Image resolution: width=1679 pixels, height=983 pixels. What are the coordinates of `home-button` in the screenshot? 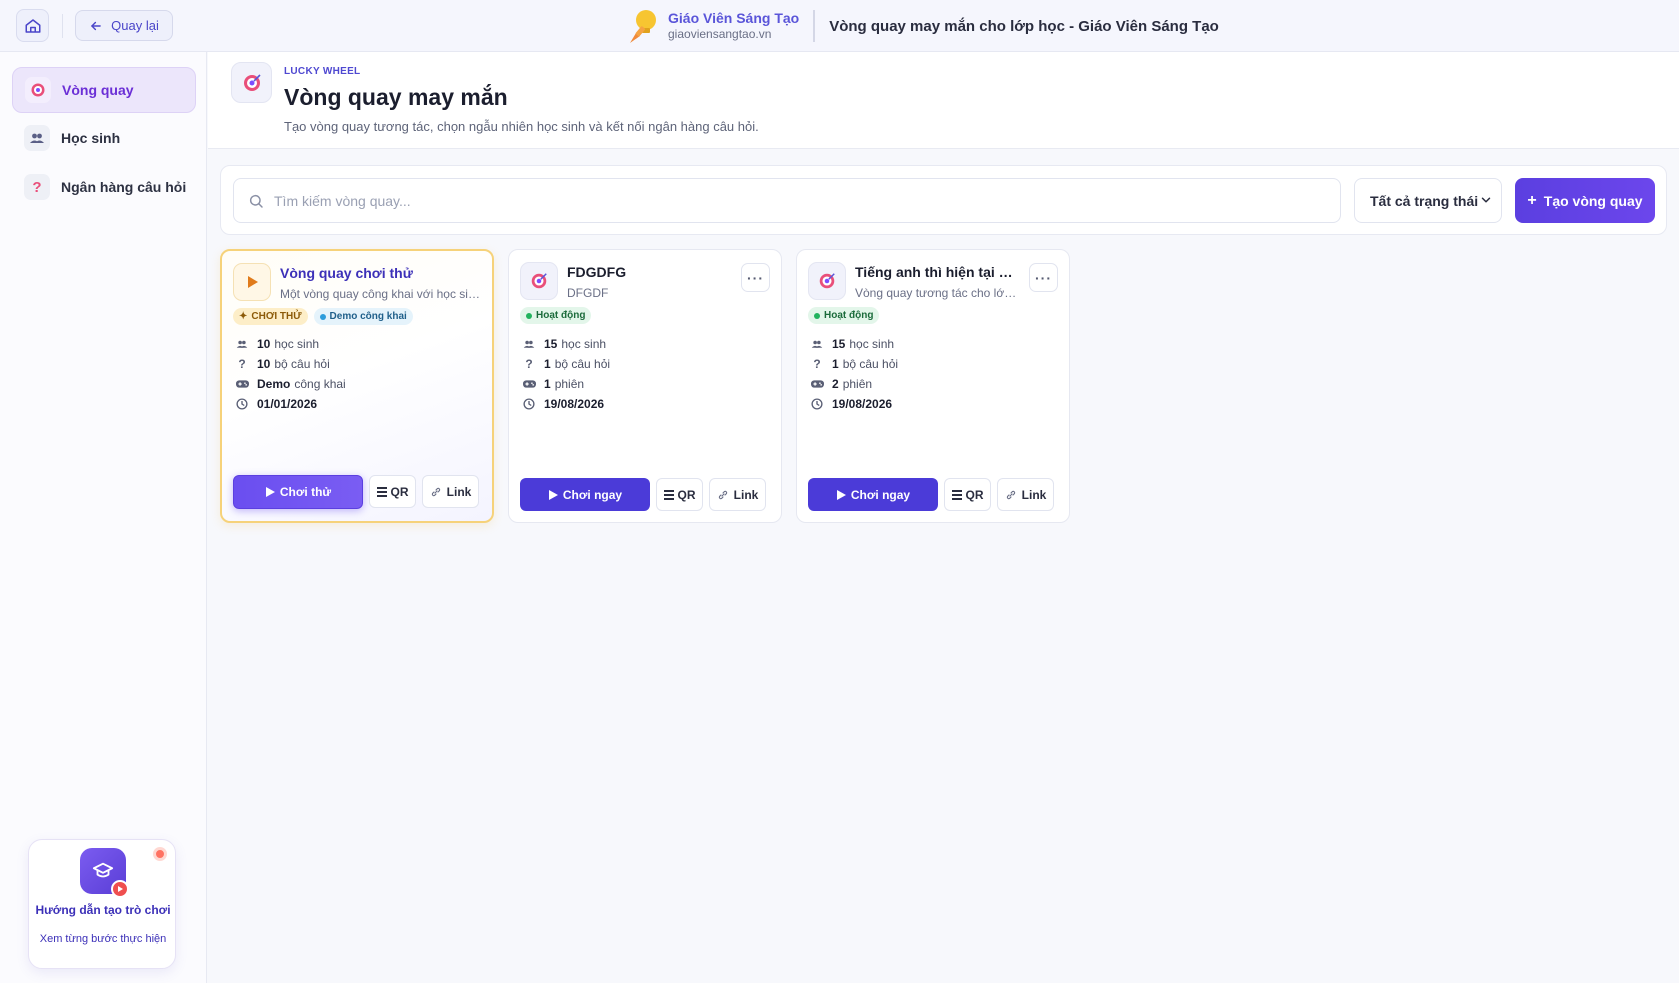 It's located at (32, 25).